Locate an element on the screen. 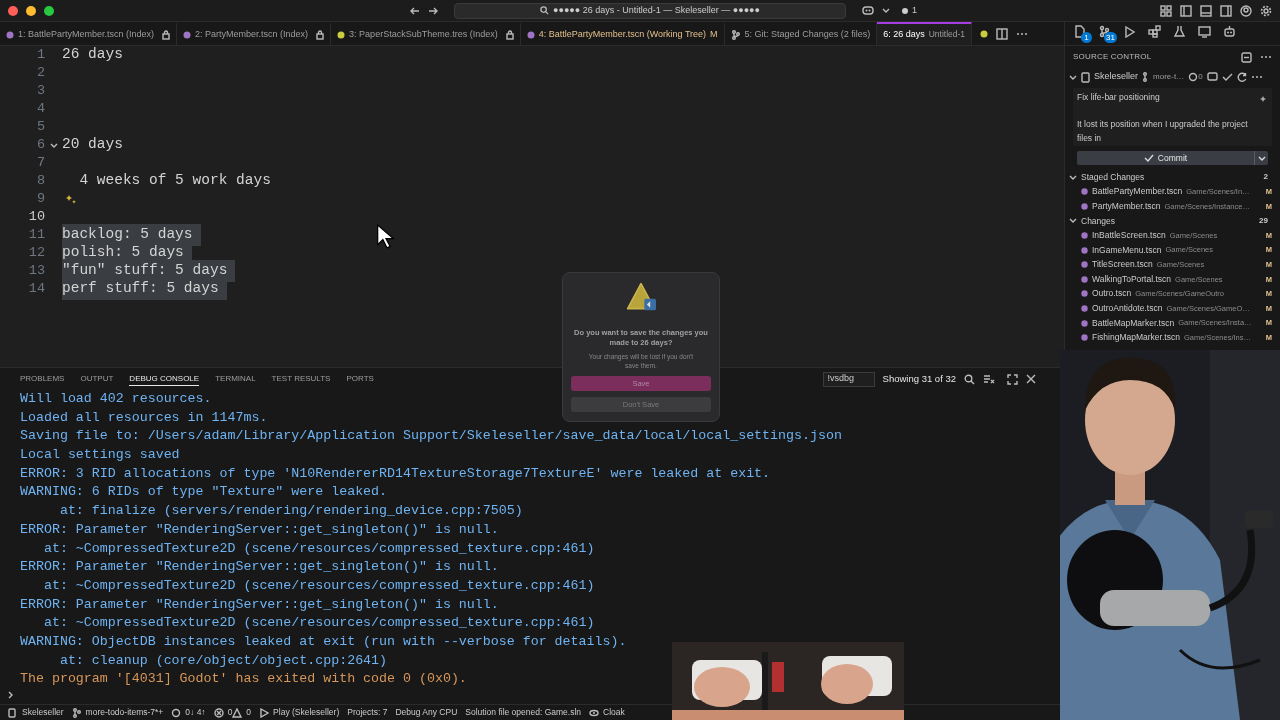  code-line: 26 days is located at coordinates (93, 55).